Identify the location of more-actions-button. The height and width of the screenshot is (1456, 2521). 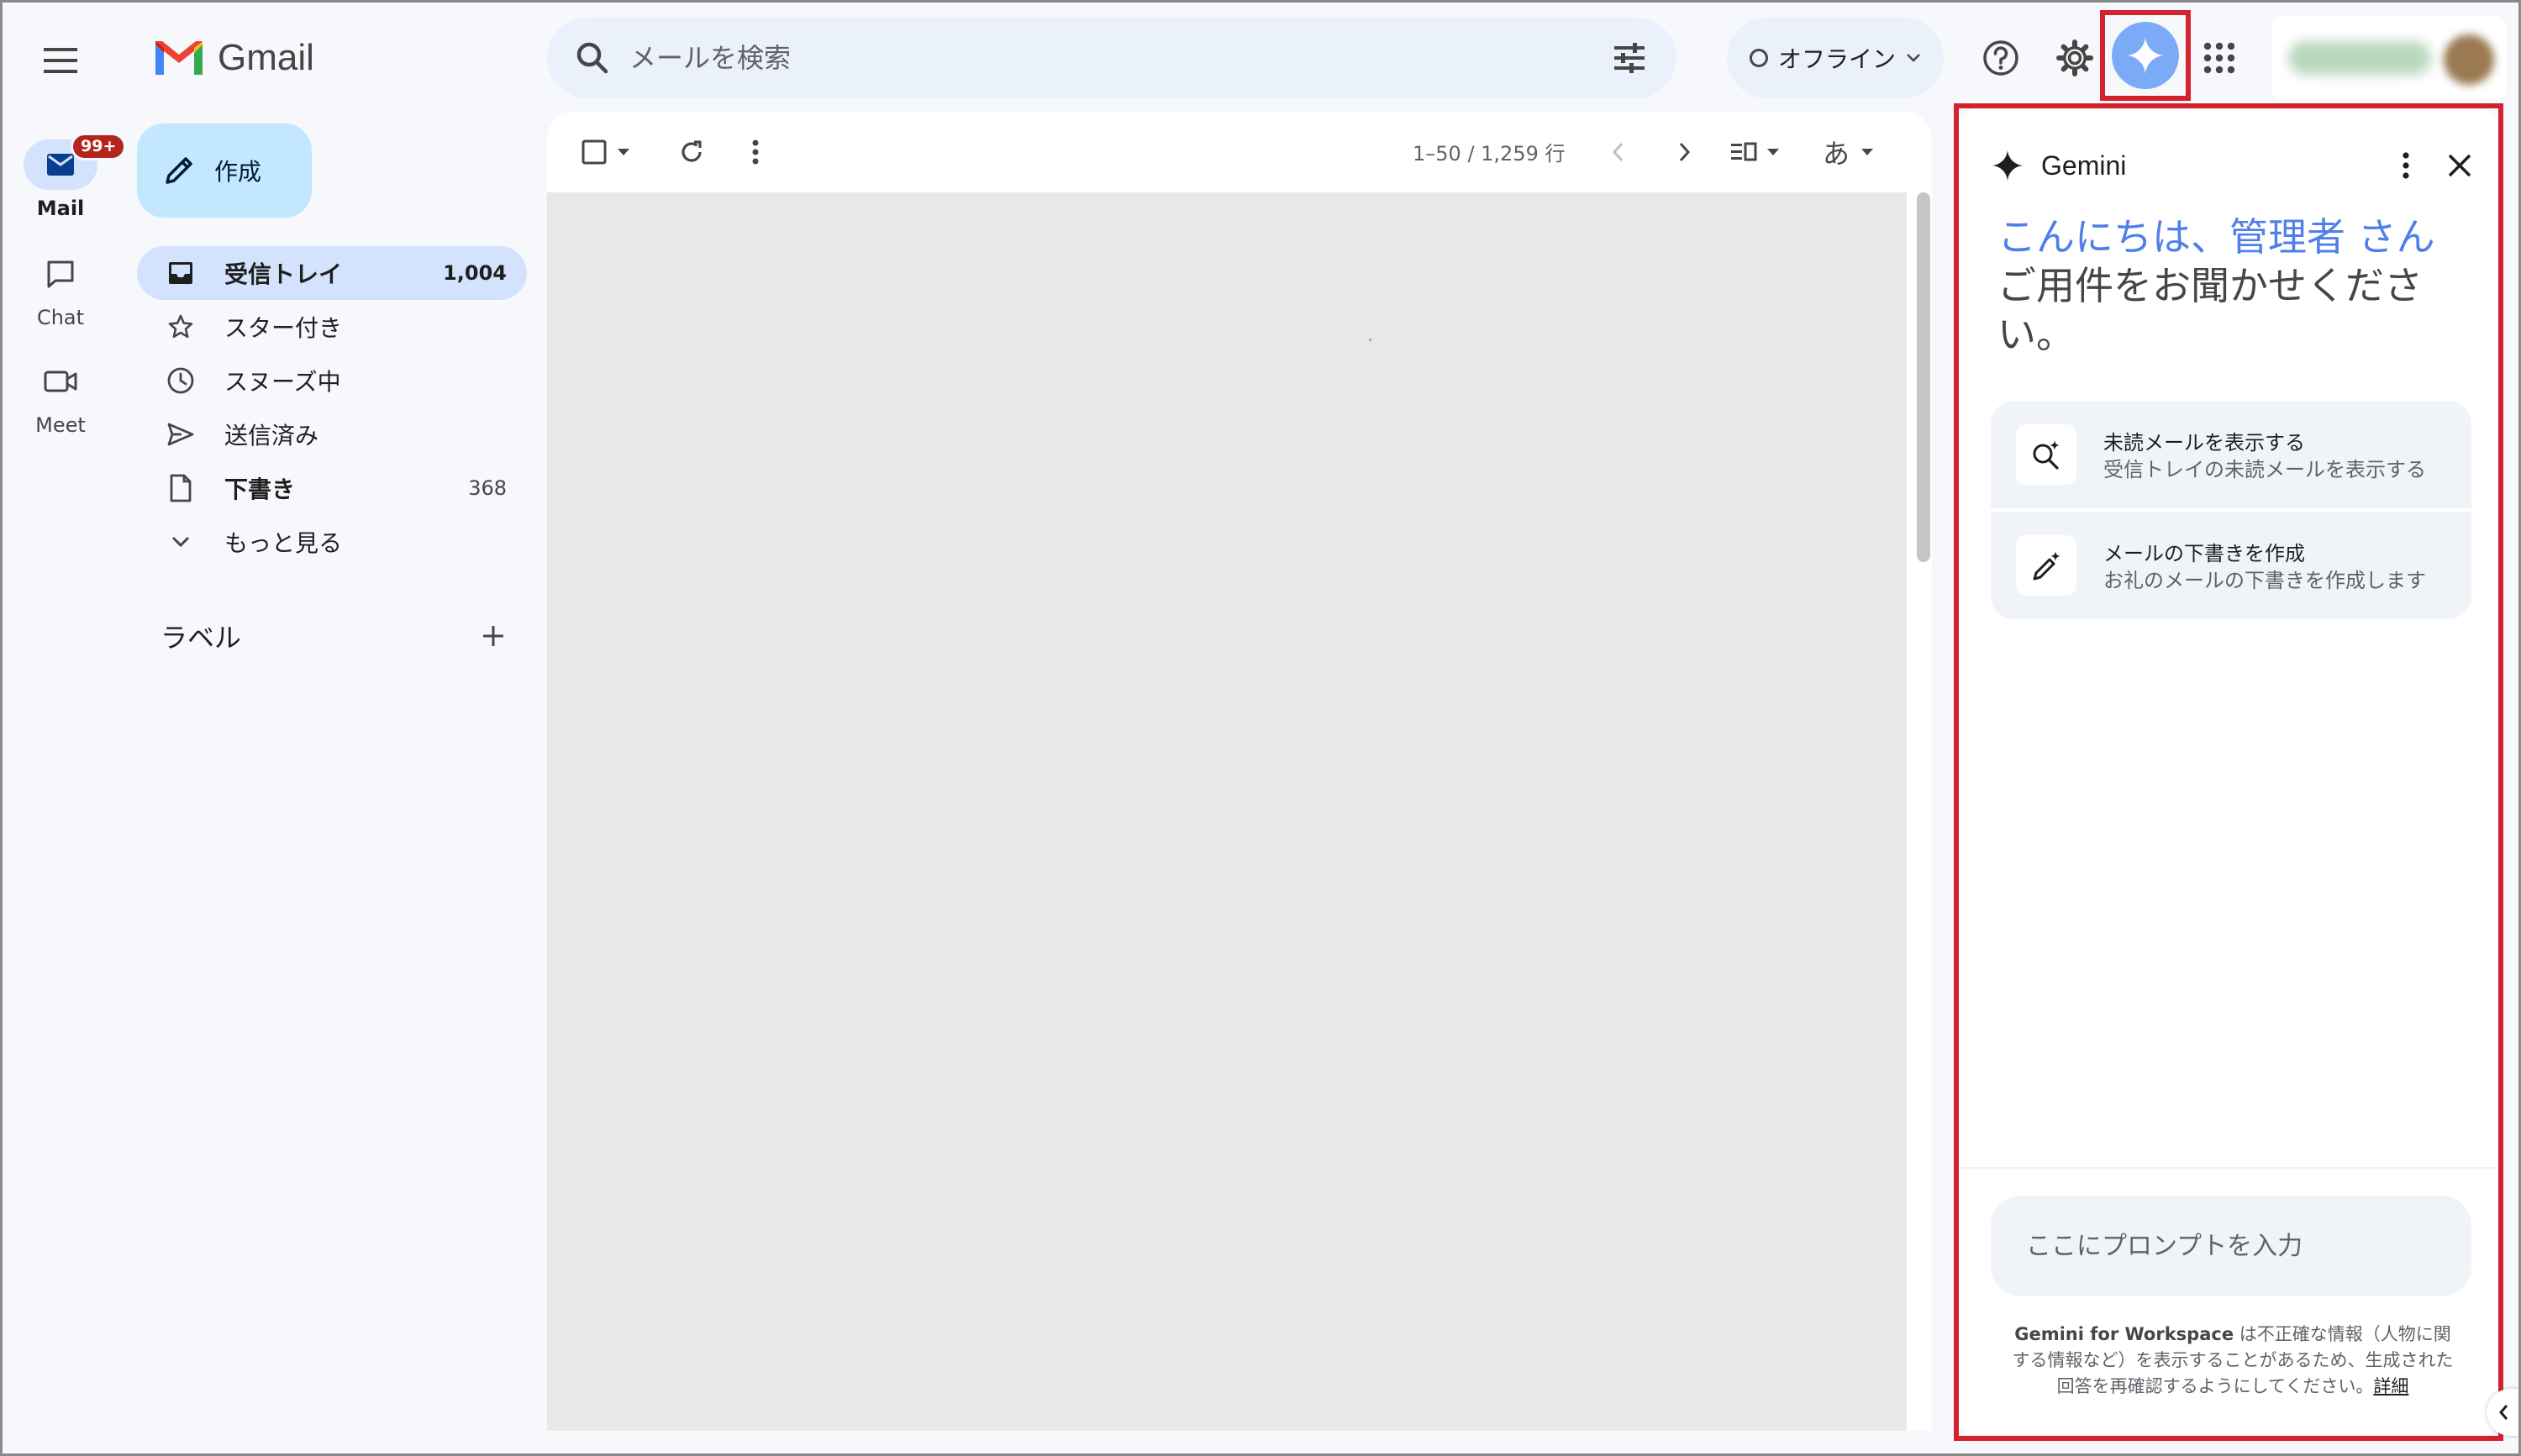
(756, 152).